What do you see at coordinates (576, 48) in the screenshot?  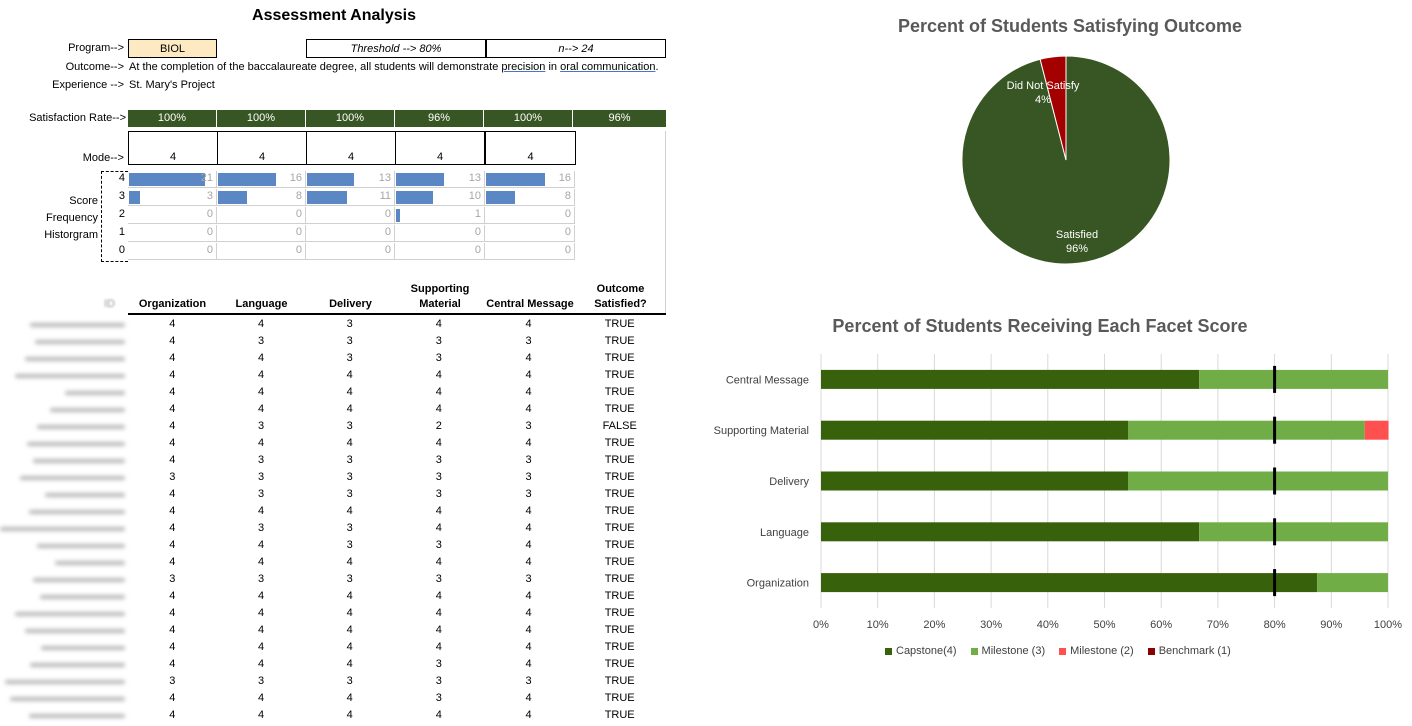 I see `sample-size-cell: n--> 24` at bounding box center [576, 48].